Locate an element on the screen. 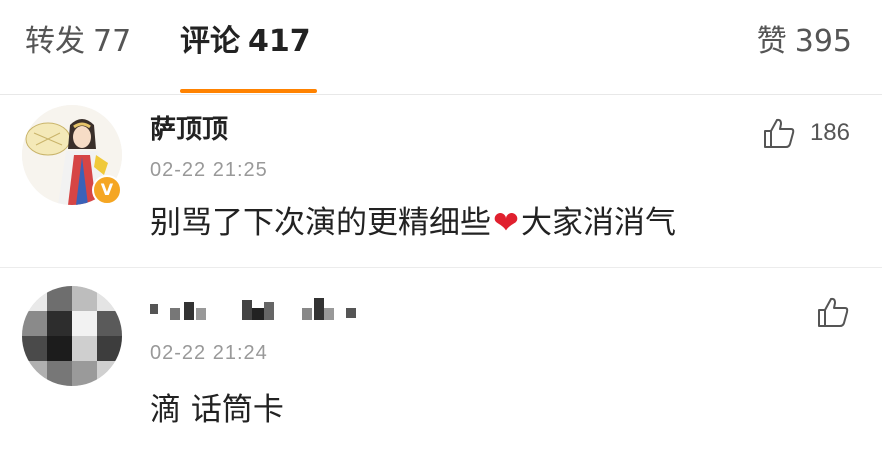  verified-badge: V is located at coordinates (107, 190).